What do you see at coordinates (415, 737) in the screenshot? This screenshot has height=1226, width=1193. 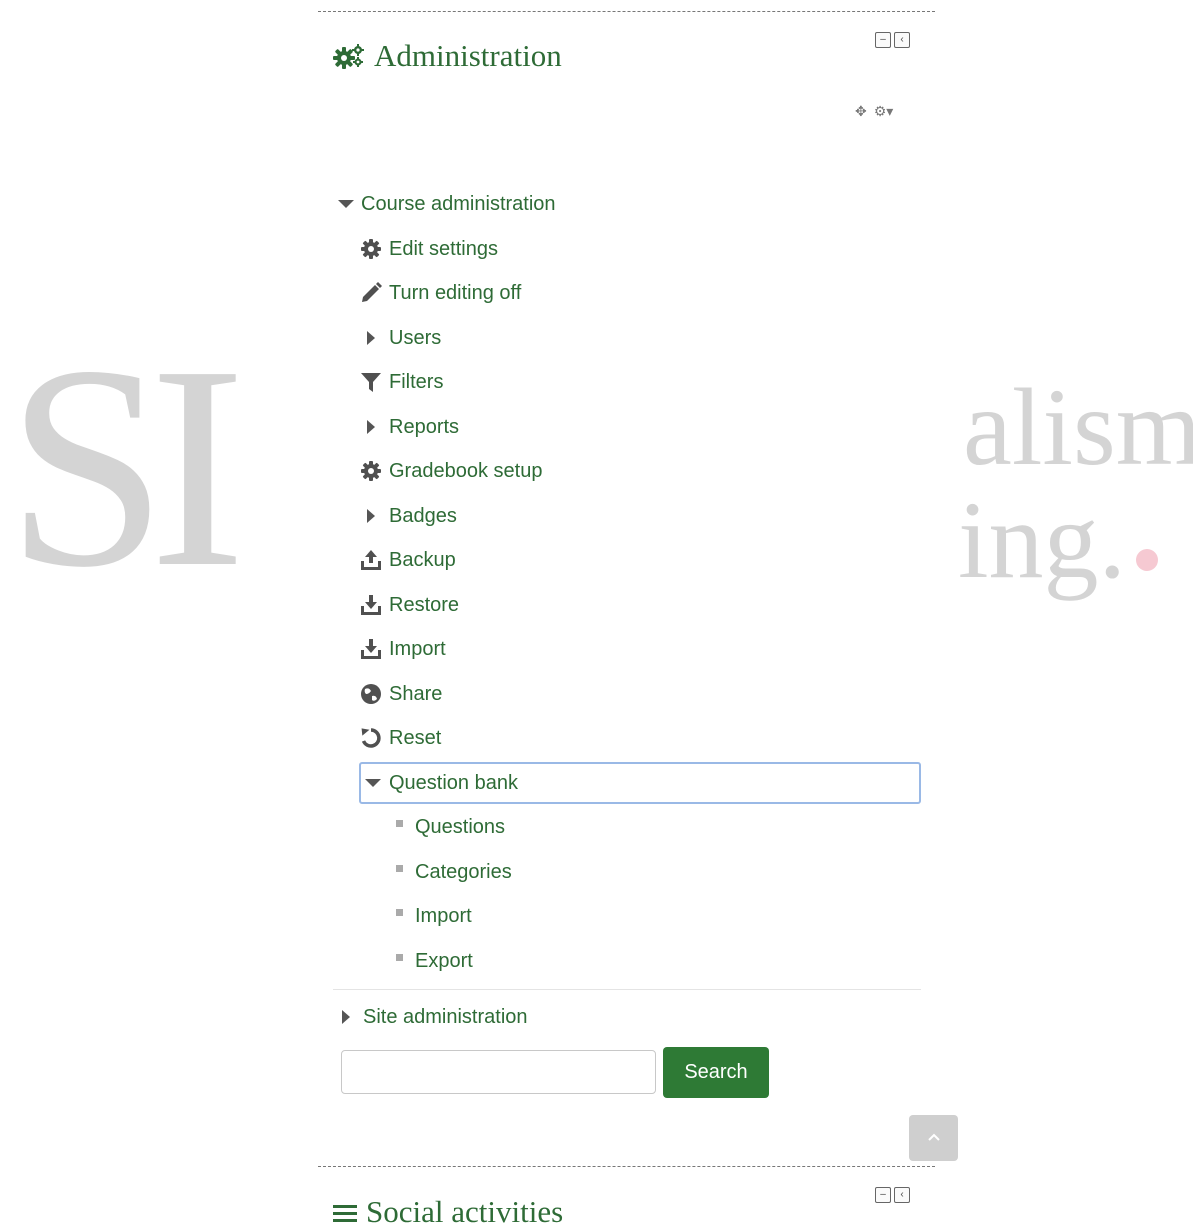 I see `reset-label: Reset` at bounding box center [415, 737].